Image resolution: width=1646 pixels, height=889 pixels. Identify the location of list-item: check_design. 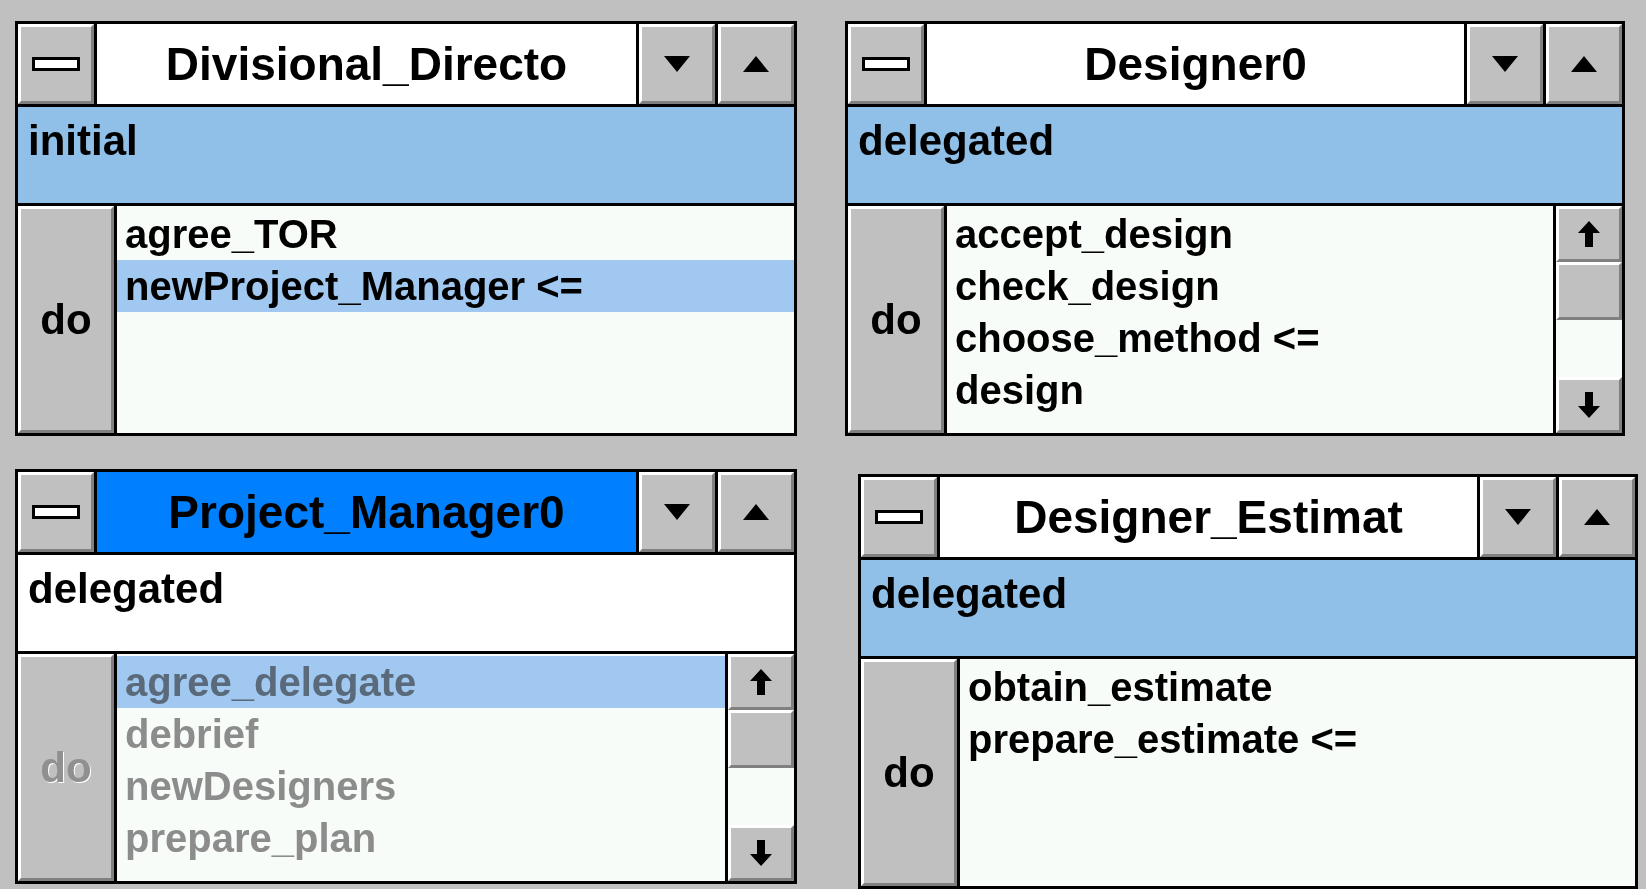
(1250, 286).